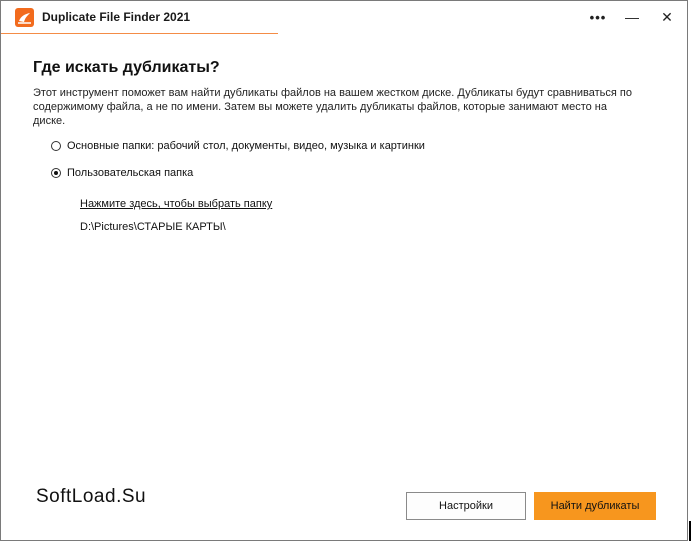 This screenshot has width=694, height=547. I want to click on title-bar: Duplicate File Finder 2021 ••• — ✕, so click(344, 17).